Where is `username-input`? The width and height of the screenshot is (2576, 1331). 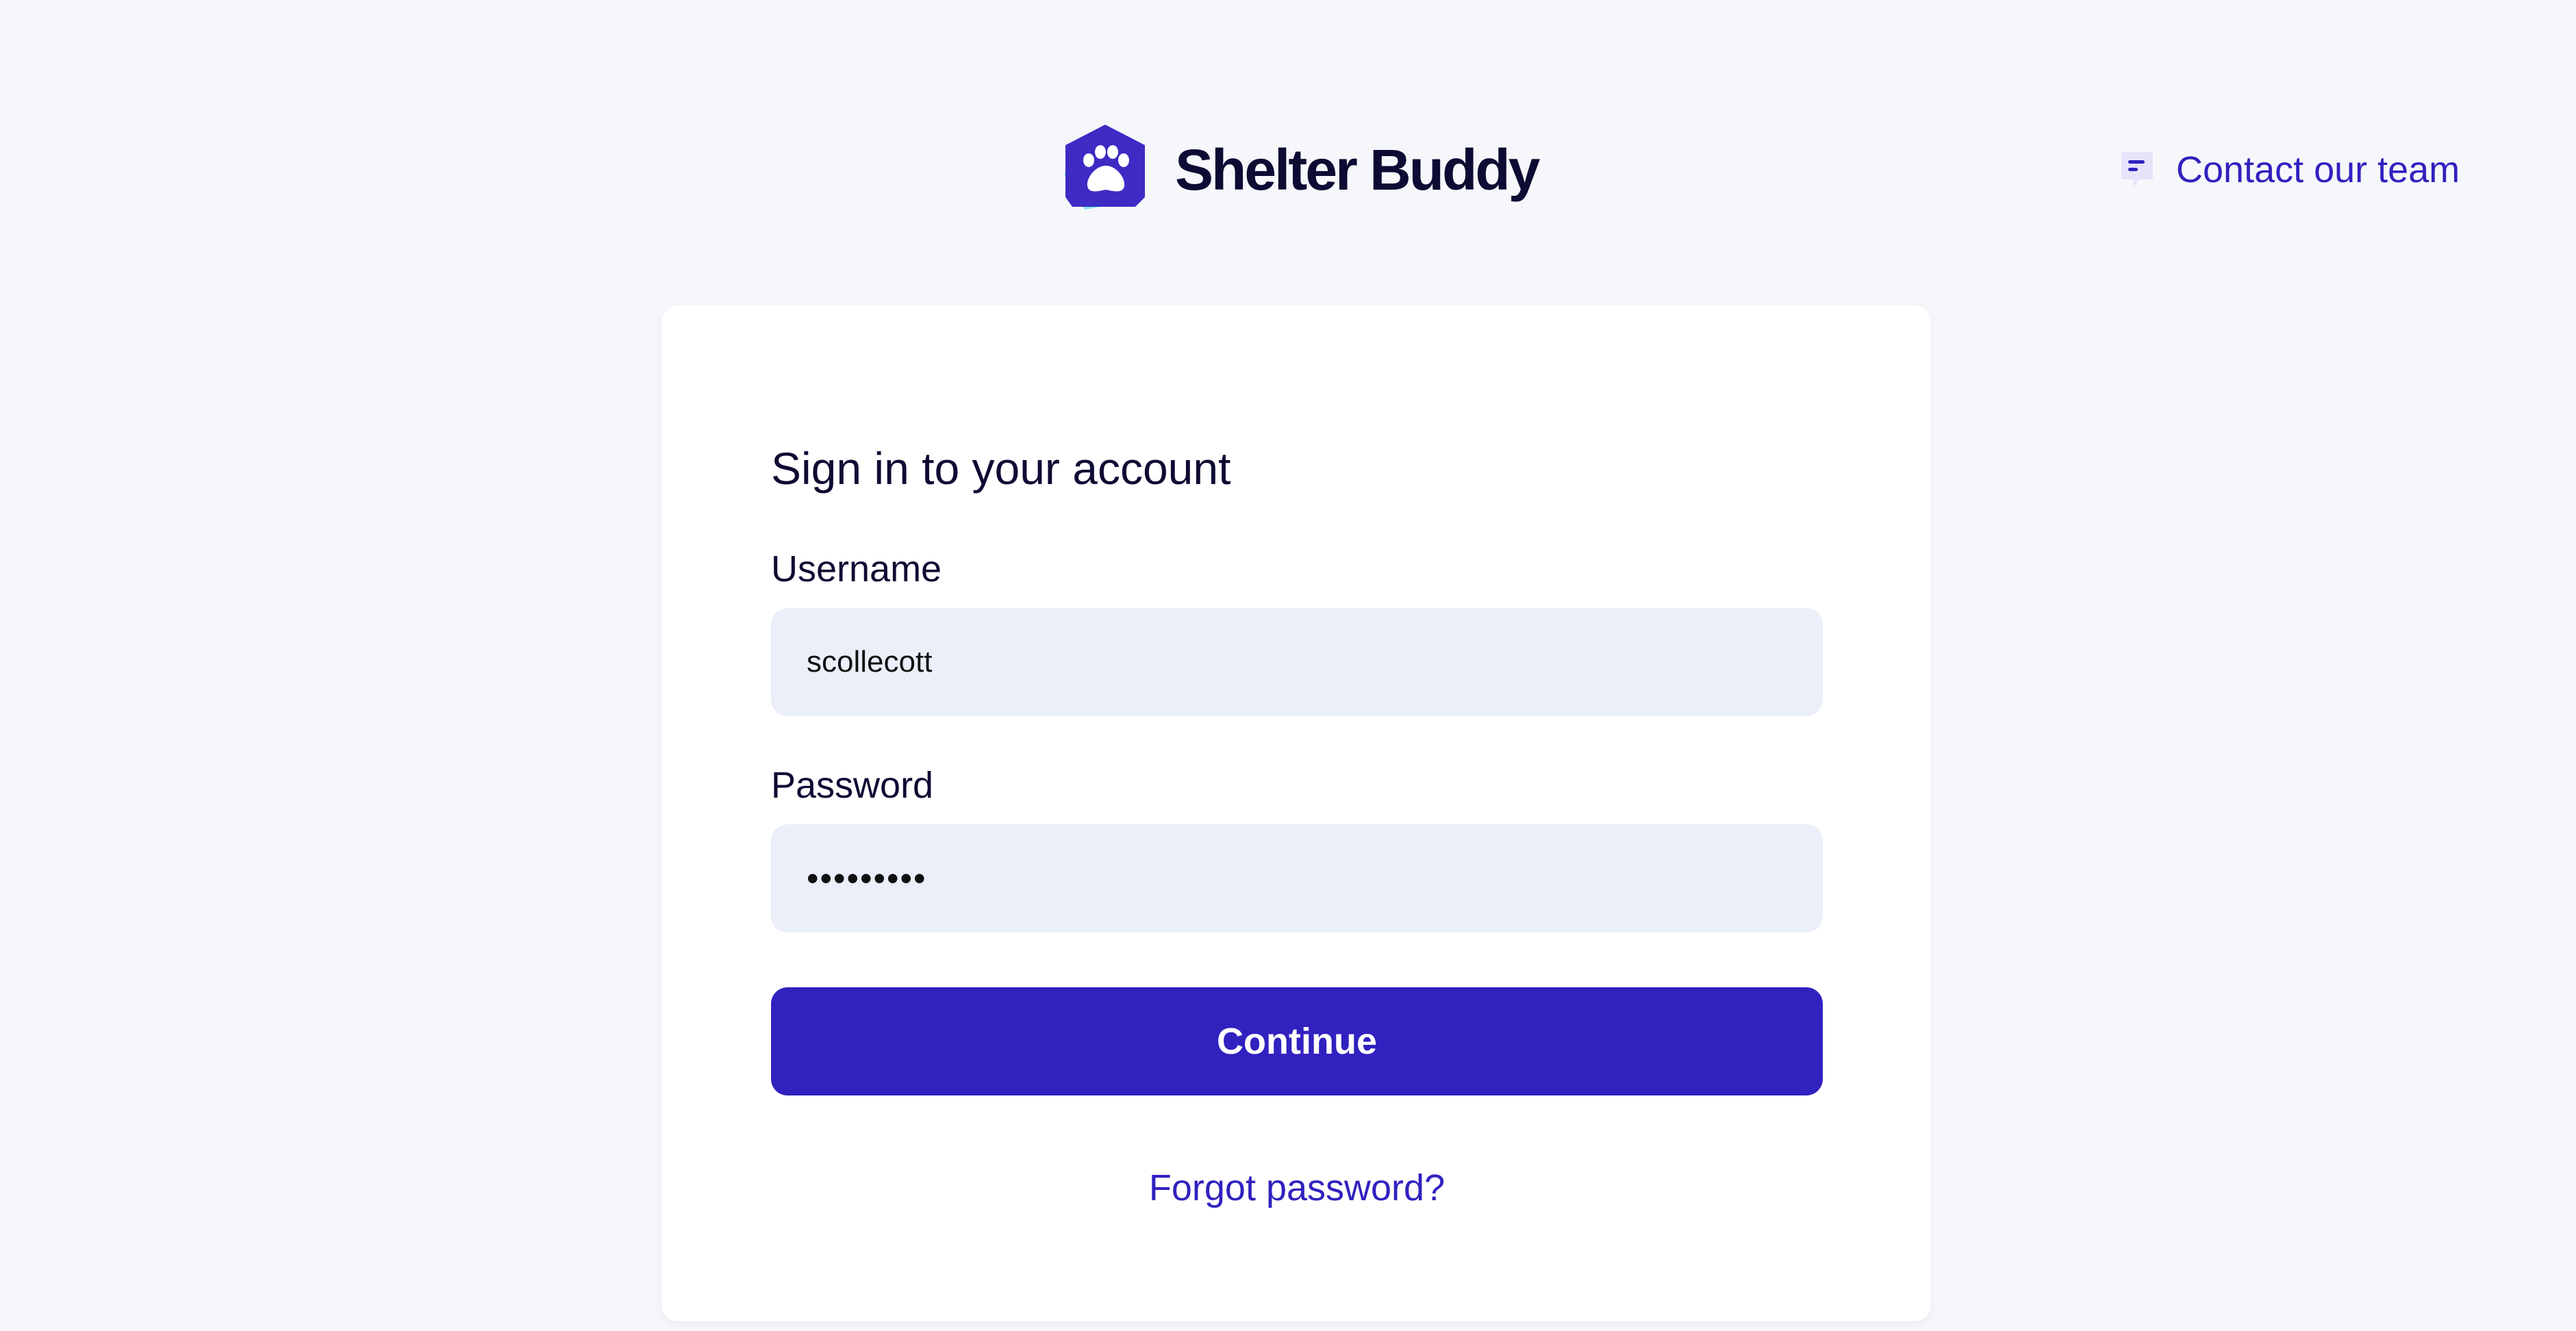 username-input is located at coordinates (1297, 662).